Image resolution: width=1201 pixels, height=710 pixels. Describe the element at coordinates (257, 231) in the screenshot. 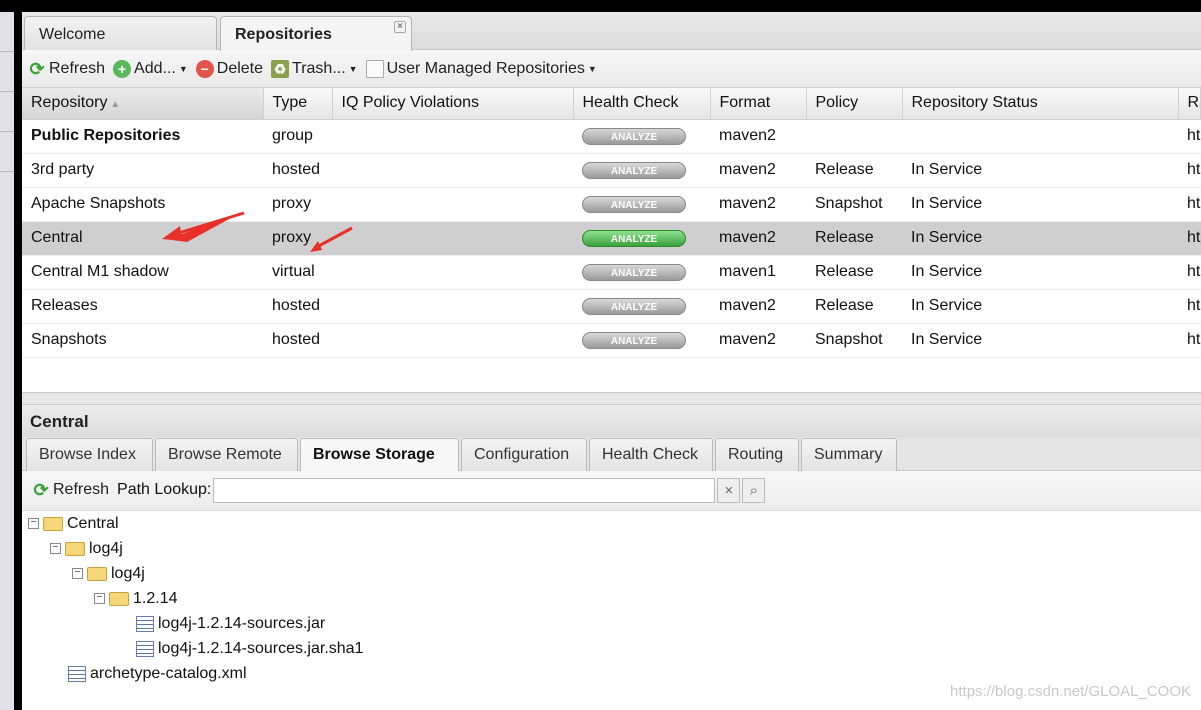

I see `annotation-arrows` at that location.